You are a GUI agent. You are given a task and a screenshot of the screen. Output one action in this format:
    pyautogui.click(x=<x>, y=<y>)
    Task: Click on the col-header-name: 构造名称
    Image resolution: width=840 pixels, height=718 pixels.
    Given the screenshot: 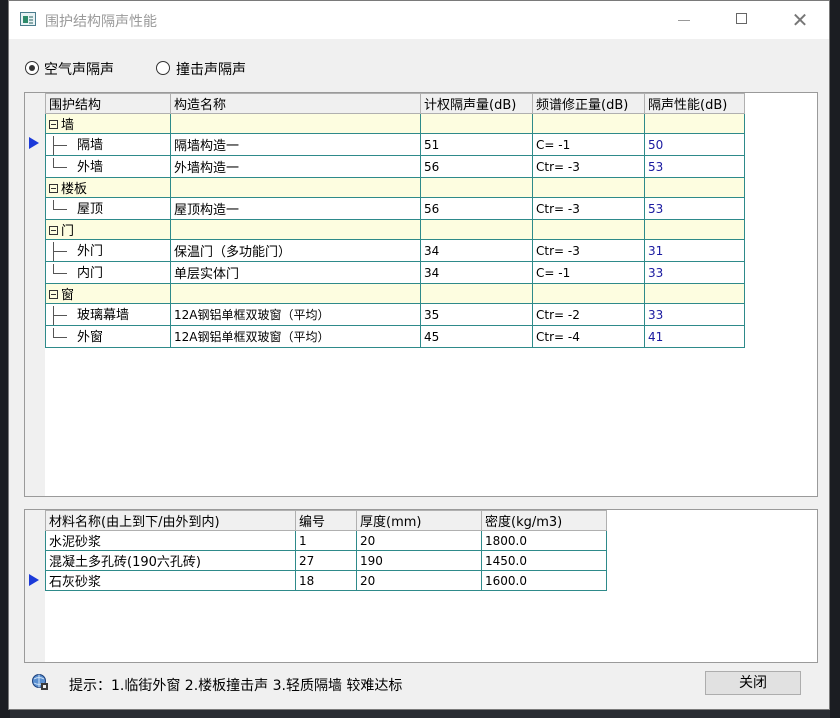 What is the action you would take?
    pyautogui.click(x=295, y=103)
    